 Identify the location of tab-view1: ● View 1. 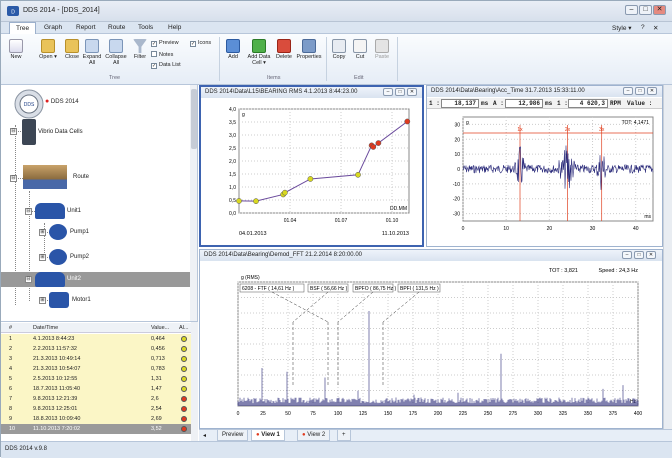
(268, 435).